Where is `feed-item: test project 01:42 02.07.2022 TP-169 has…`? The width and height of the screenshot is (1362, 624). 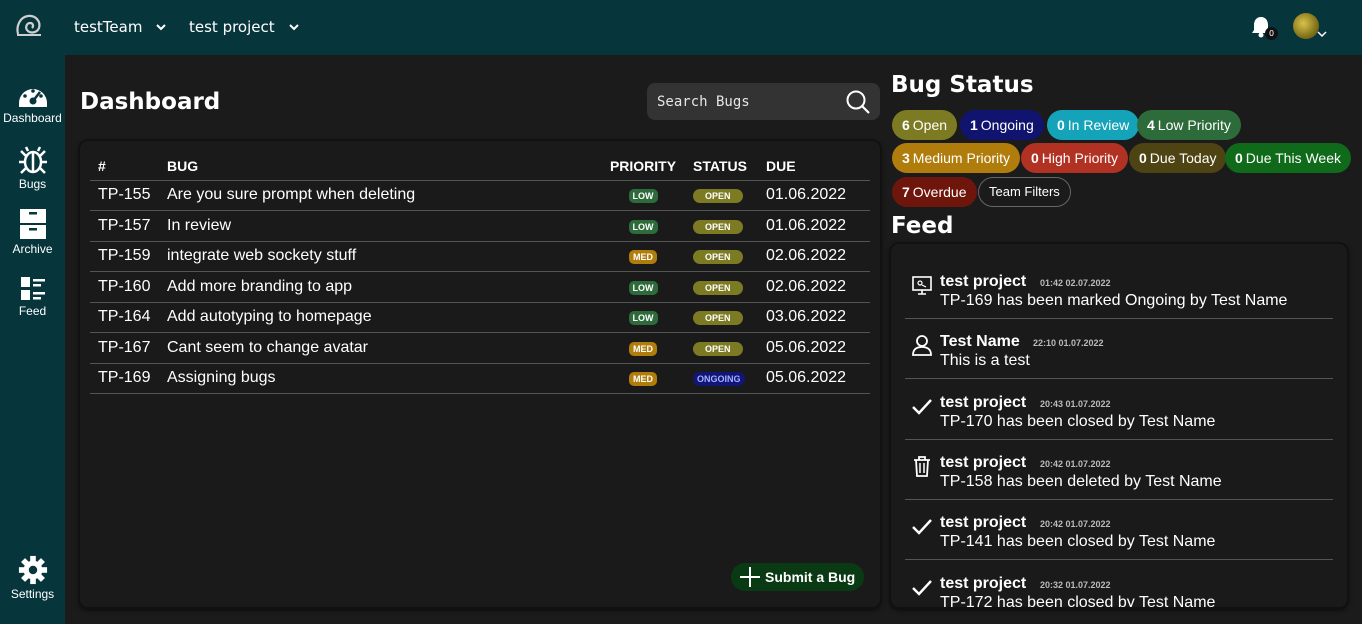
feed-item: test project 01:42 02.07.2022 TP-169 has… is located at coordinates (1119, 289).